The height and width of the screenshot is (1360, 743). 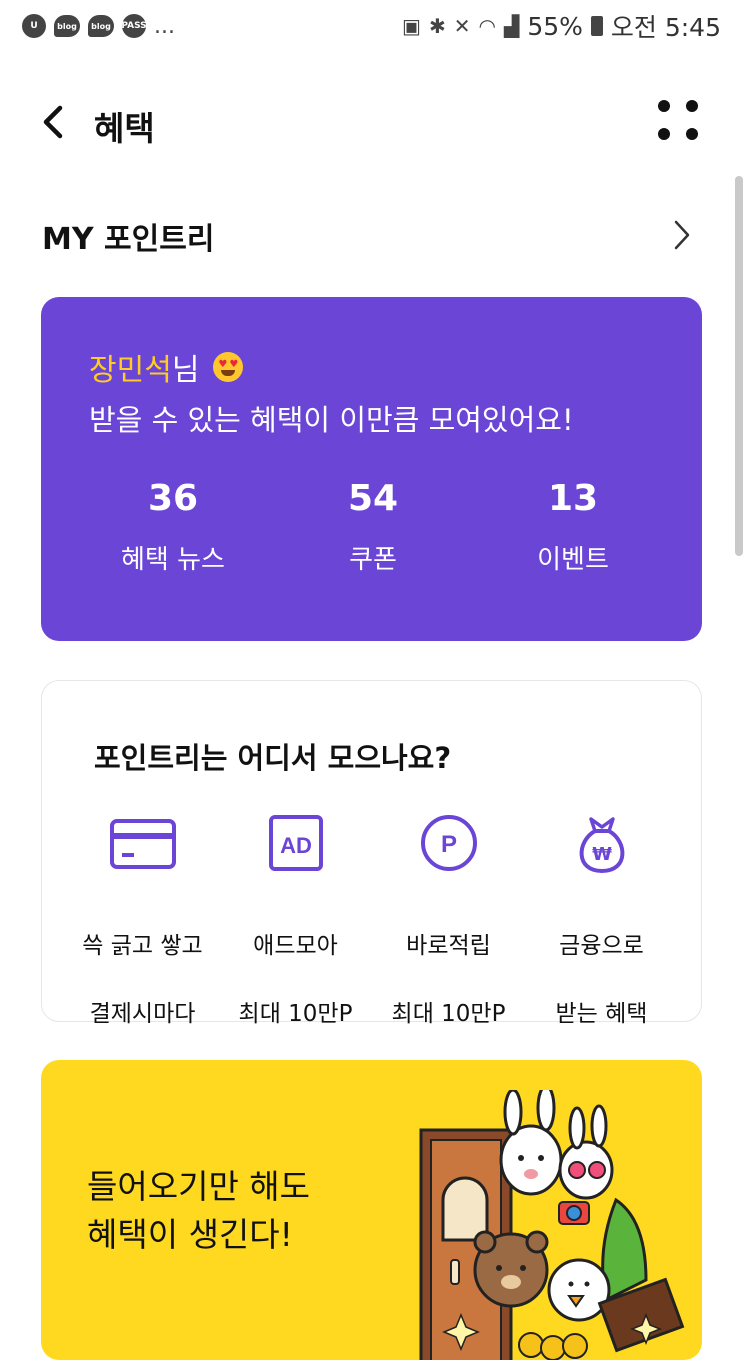 I want to click on money-bag-icon: ₩, so click(x=601, y=845).